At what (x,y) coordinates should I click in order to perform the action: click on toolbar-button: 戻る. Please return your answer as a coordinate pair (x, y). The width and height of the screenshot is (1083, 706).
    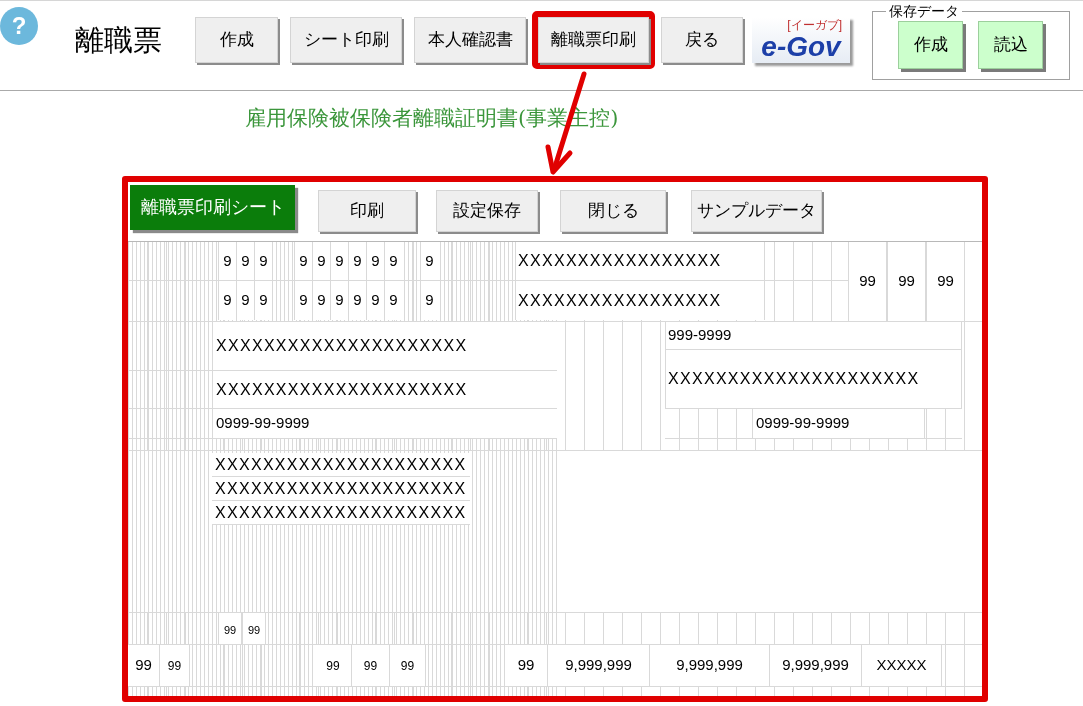
    Looking at the image, I should click on (702, 40).